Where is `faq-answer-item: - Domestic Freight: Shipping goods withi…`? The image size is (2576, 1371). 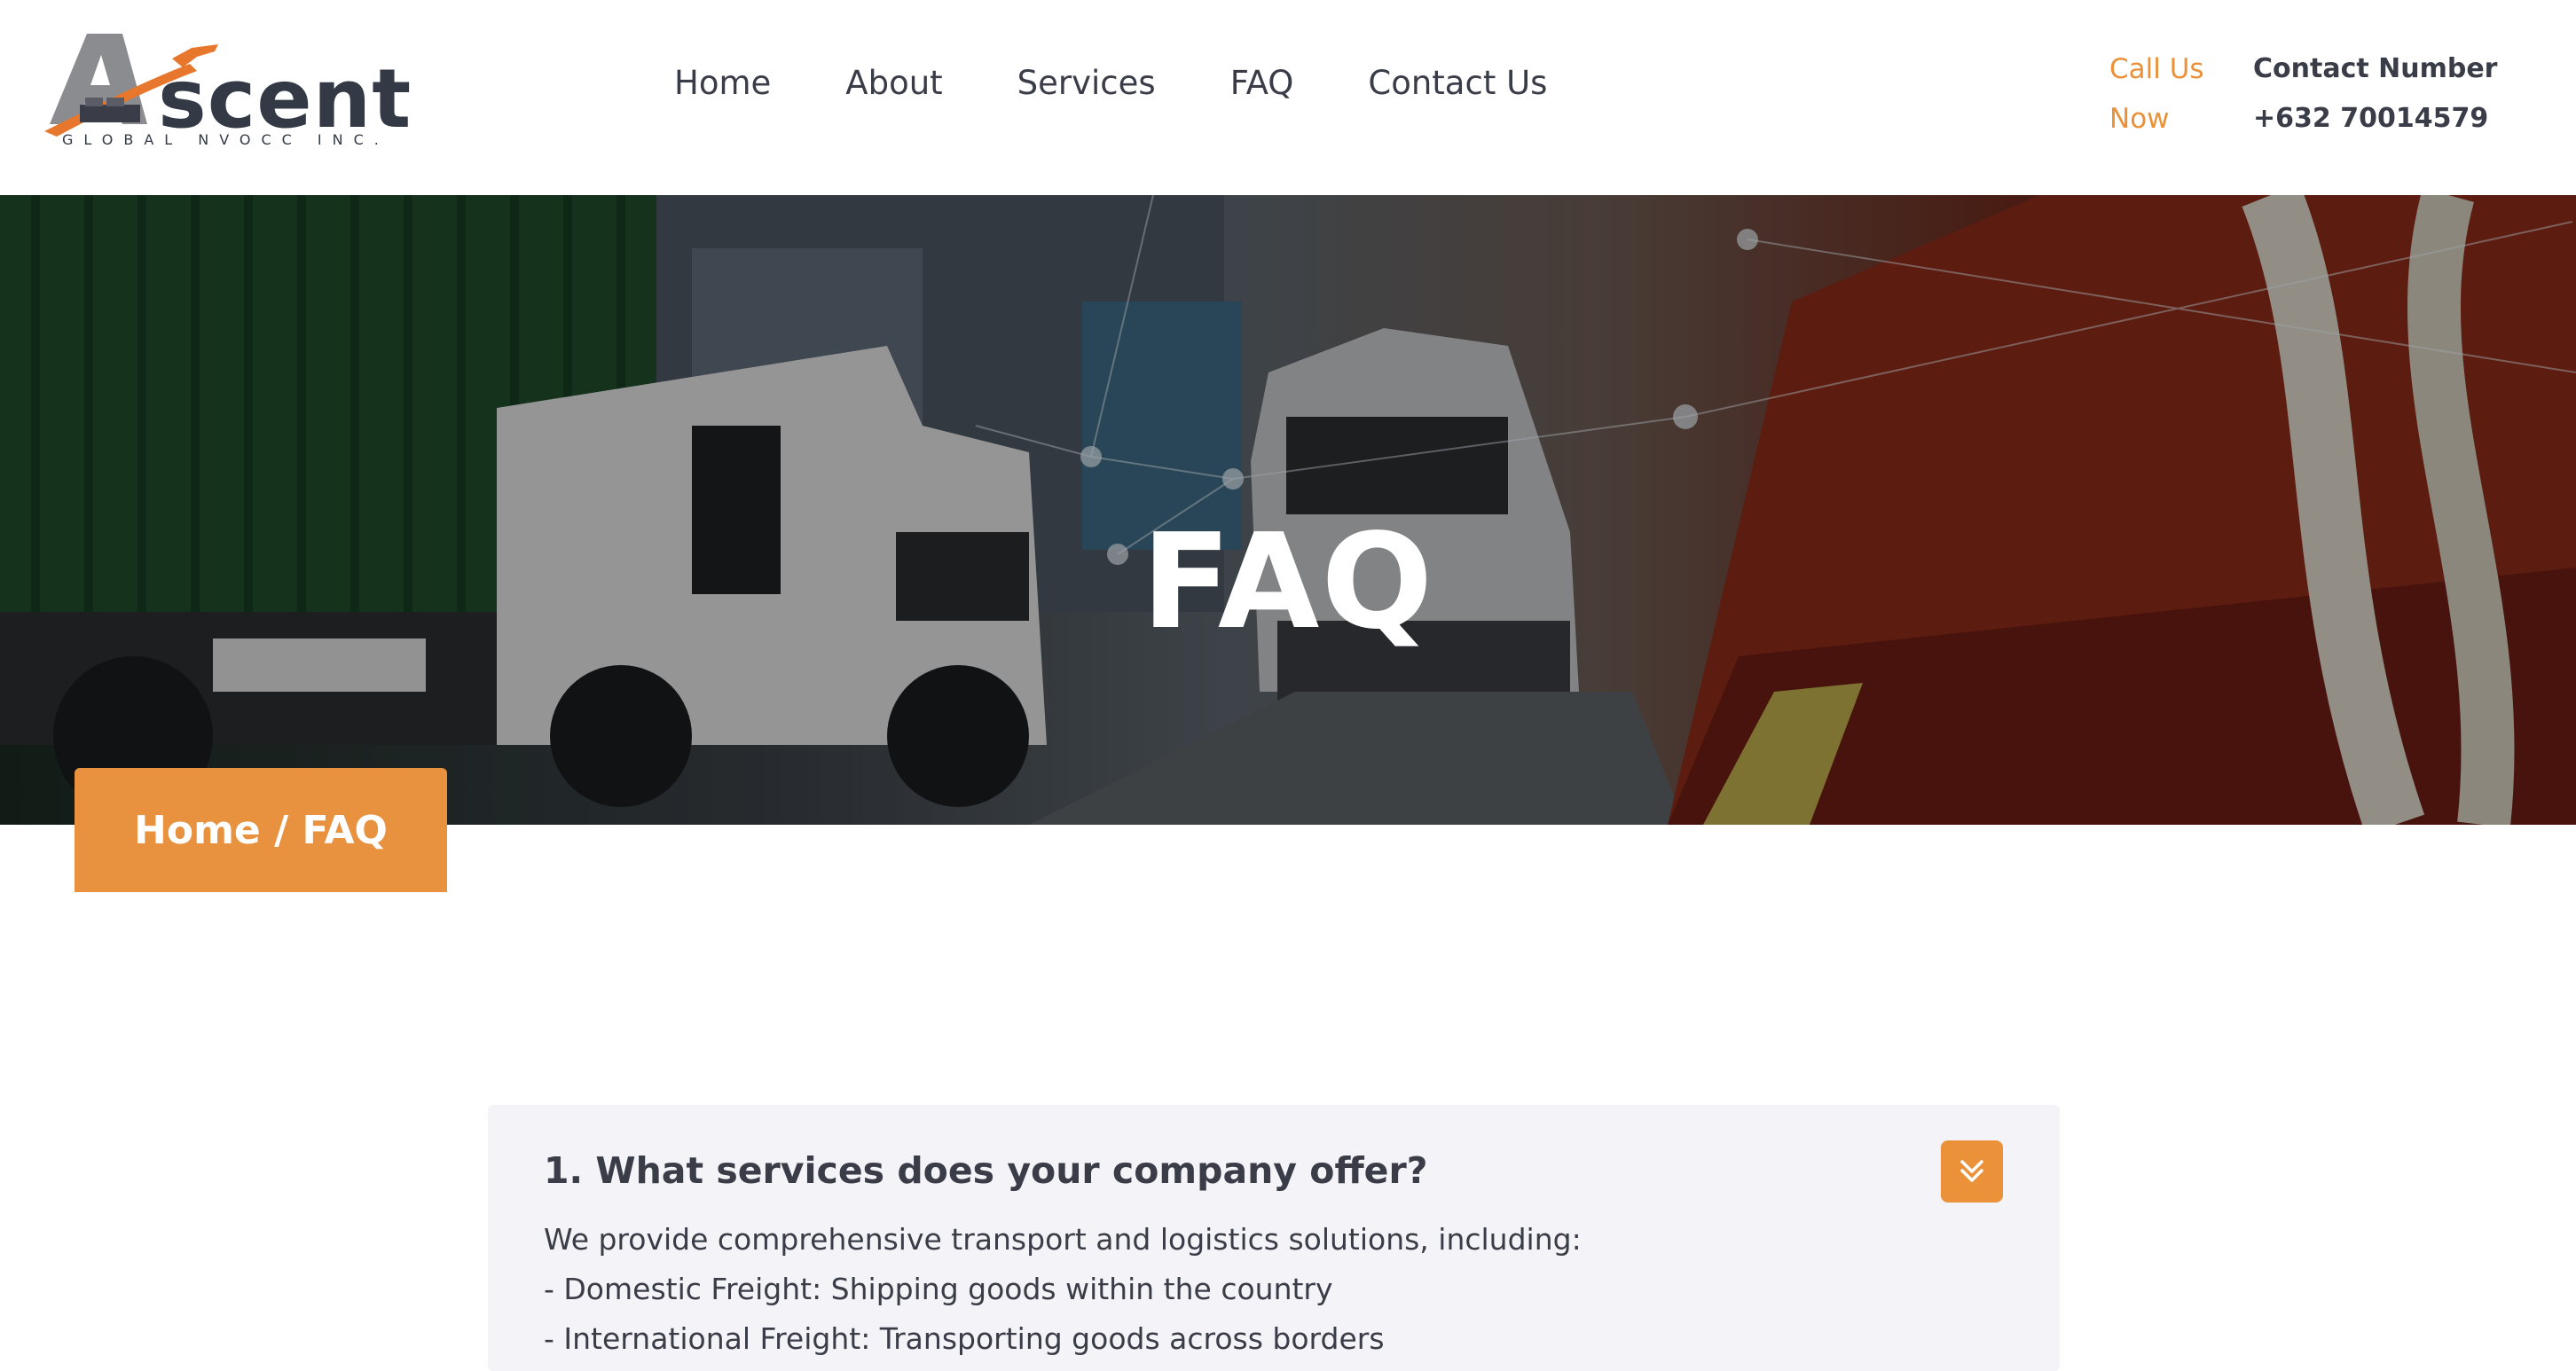 faq-answer-item: - Domestic Freight: Shipping goods withi… is located at coordinates (938, 1289).